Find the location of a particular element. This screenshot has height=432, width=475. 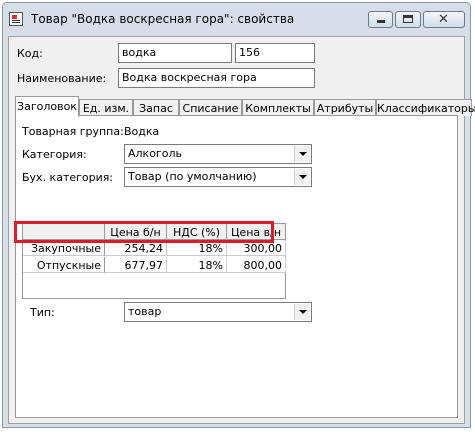

tab-attributes: Атрибуты is located at coordinates (345, 107).